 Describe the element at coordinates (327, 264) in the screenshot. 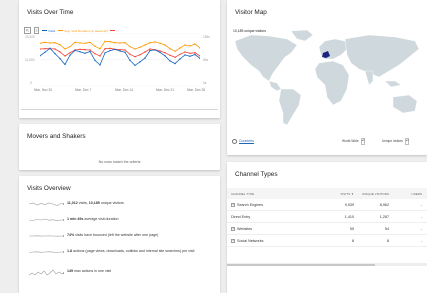

I see `horizontal-scrollbar` at that location.